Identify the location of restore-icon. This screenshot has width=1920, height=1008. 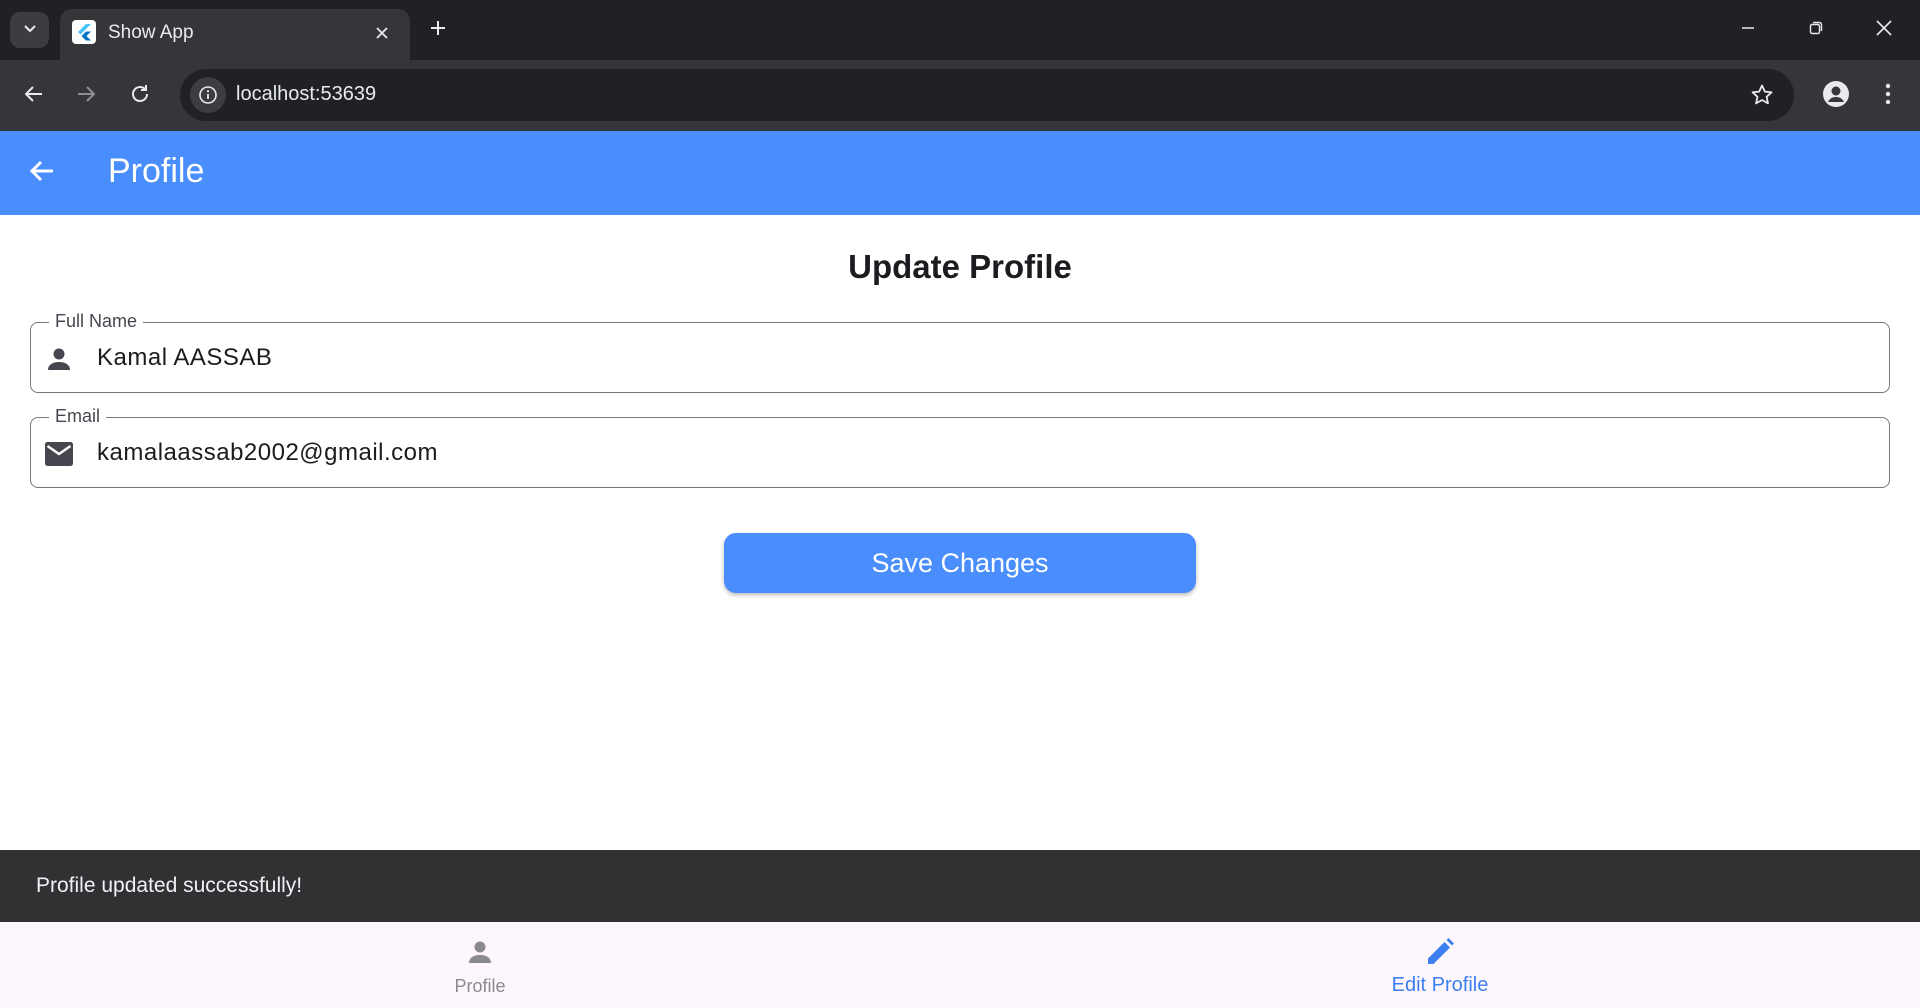
(1816, 30).